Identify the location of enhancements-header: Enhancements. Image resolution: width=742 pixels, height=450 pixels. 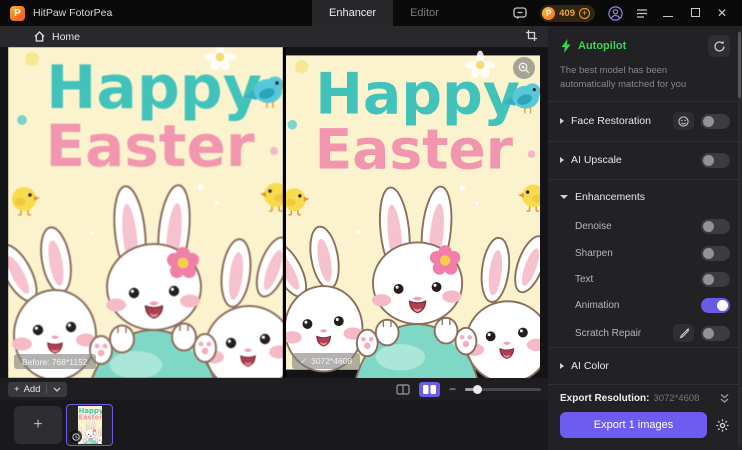
(645, 197).